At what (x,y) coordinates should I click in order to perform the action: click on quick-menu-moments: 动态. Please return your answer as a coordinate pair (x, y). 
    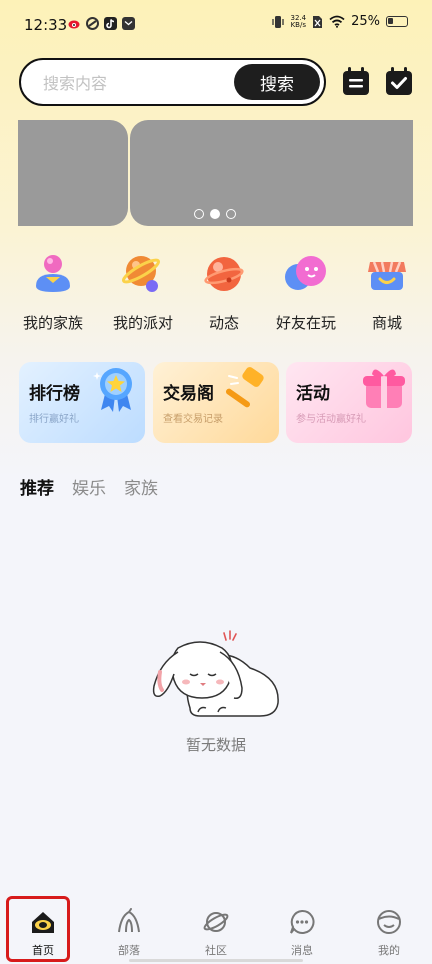
    Looking at the image, I should click on (224, 292).